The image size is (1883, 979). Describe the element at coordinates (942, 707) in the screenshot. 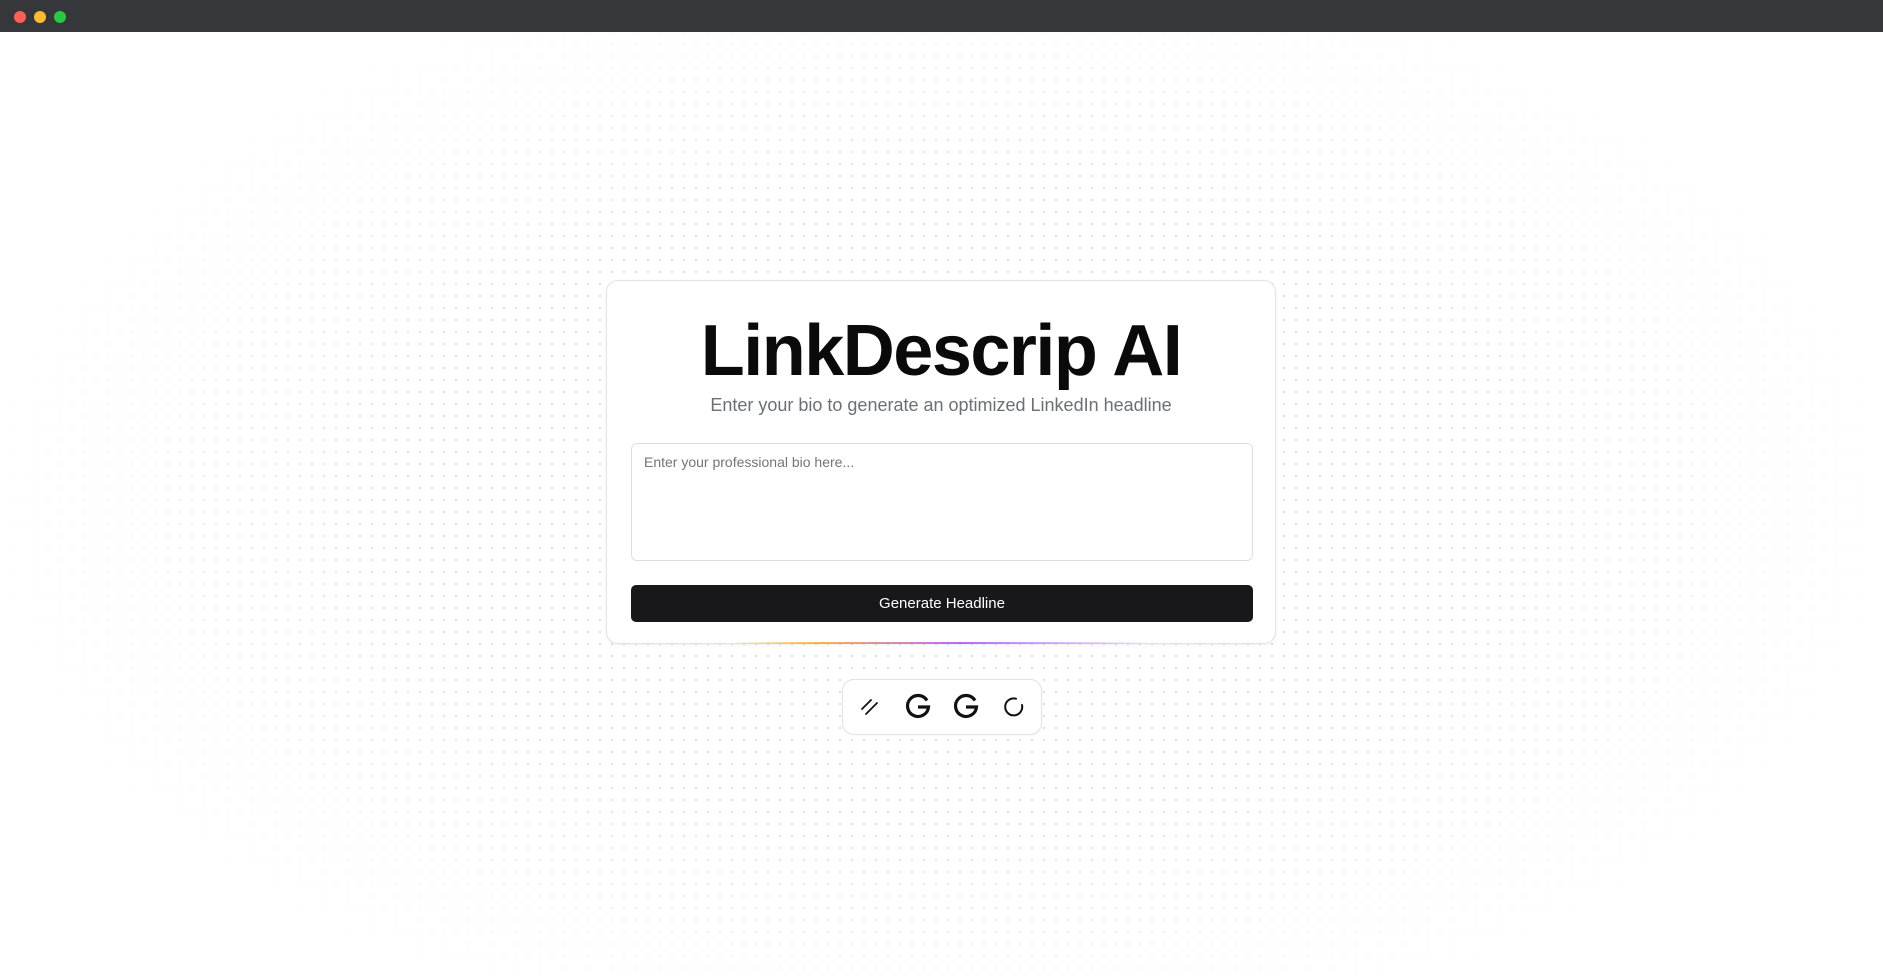

I see `icon-dock` at that location.